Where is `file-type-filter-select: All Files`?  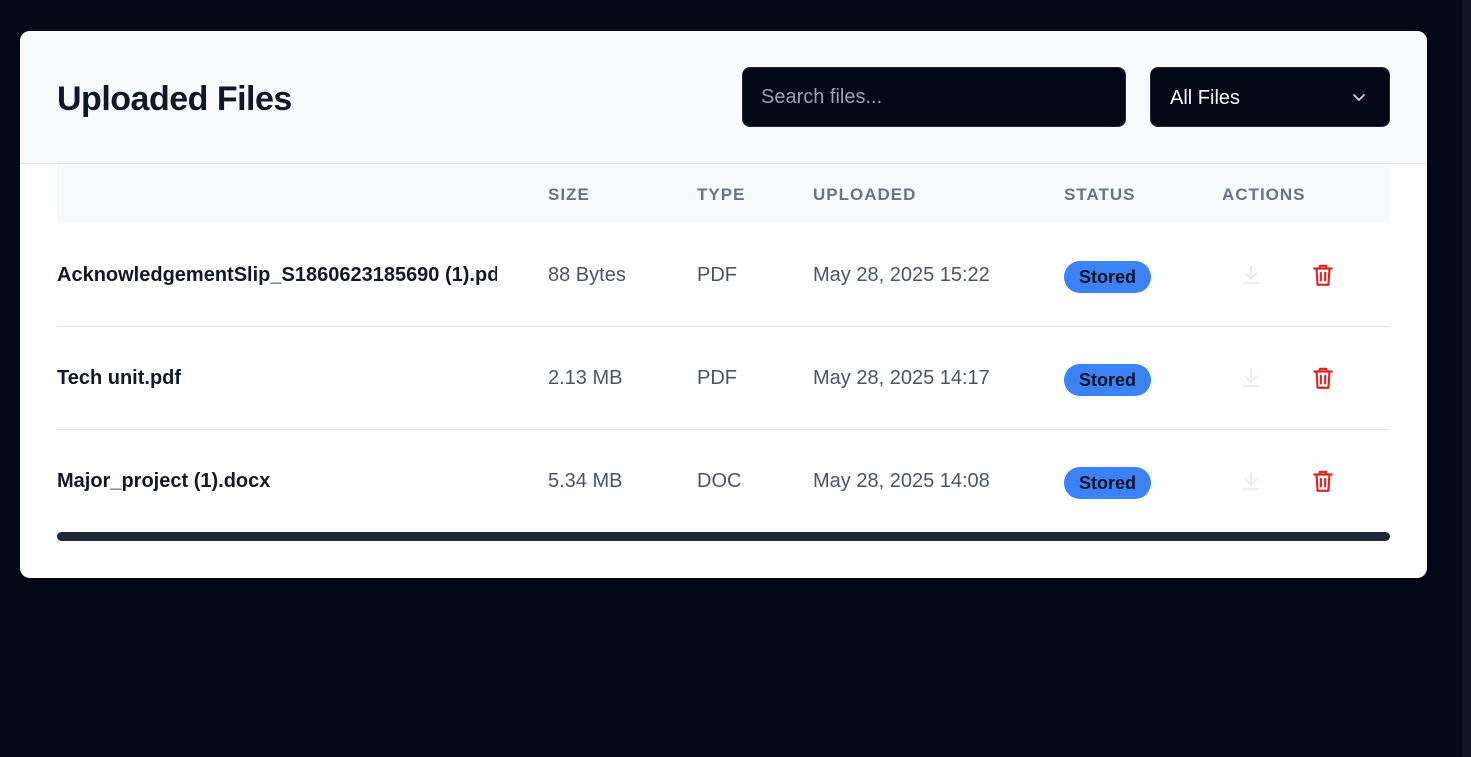 file-type-filter-select: All Files is located at coordinates (1270, 97).